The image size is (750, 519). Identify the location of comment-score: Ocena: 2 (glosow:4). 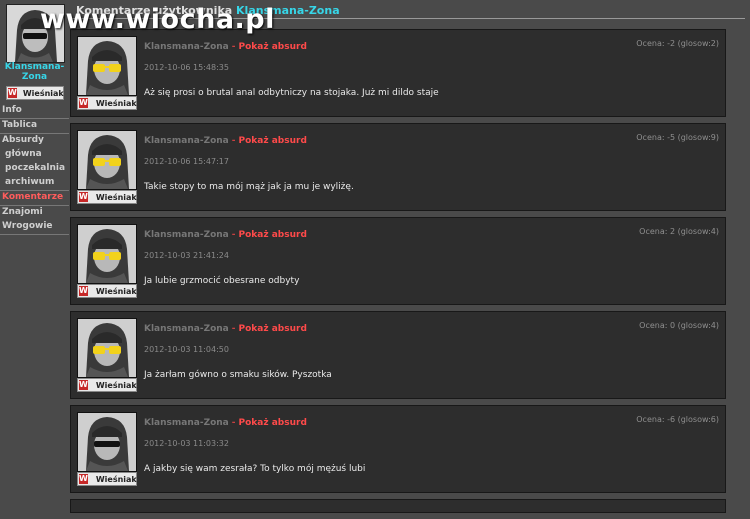
(679, 231).